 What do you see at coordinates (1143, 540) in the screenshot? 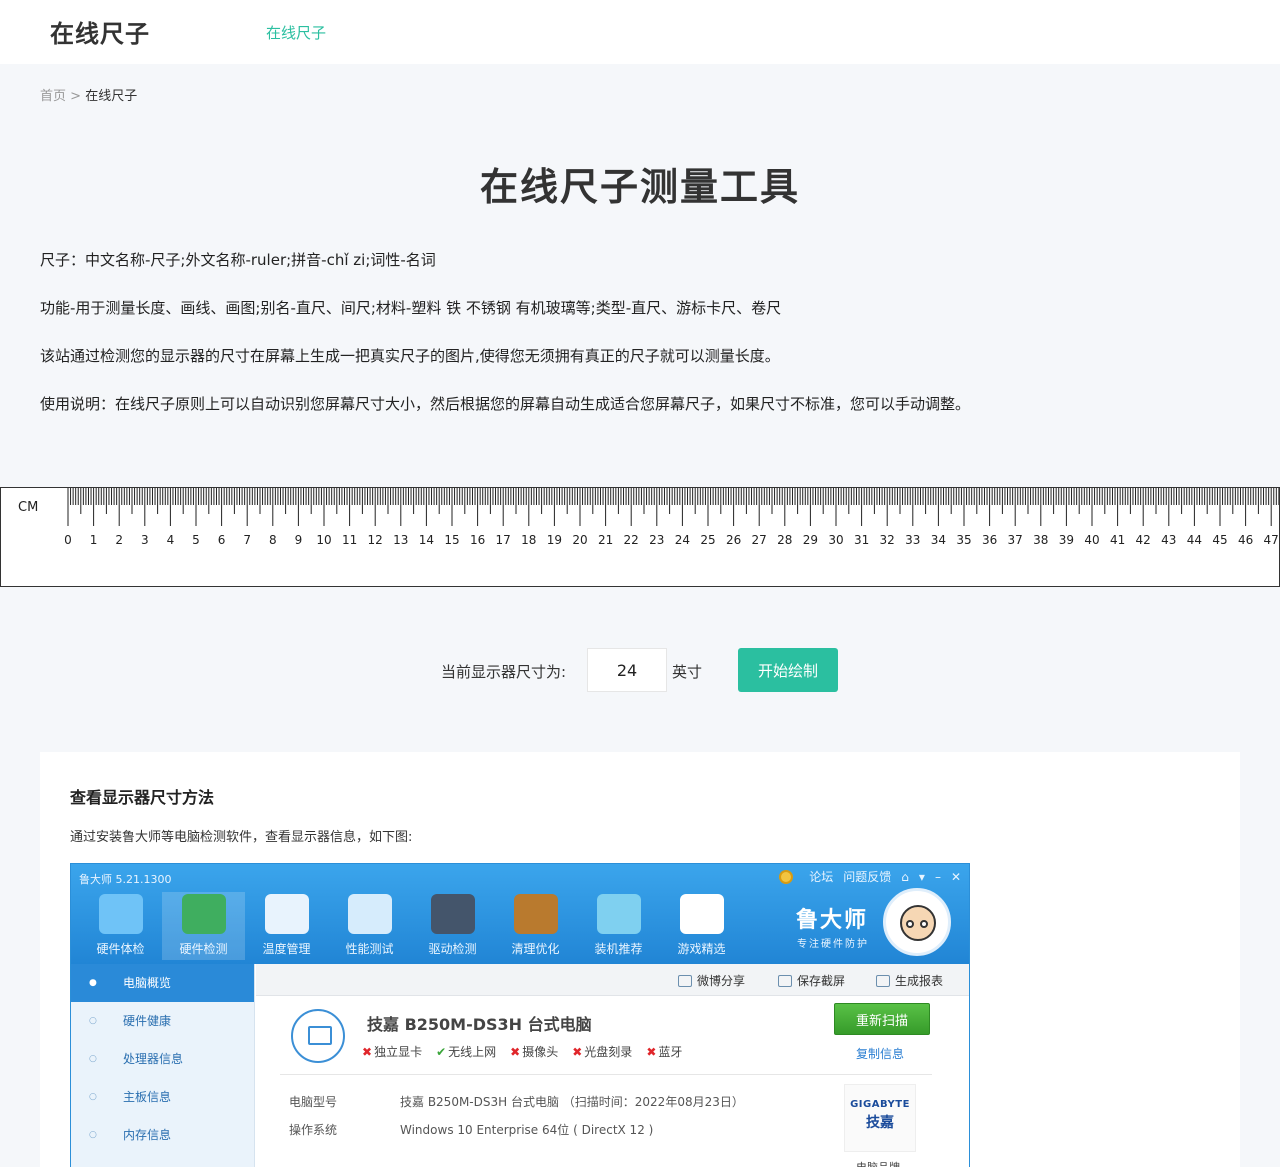
I see `ruler-tick-label: 42` at bounding box center [1143, 540].